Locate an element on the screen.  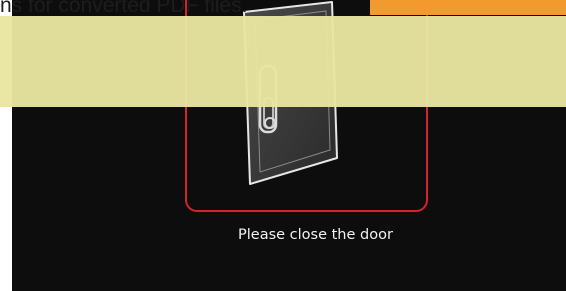
accent-button is located at coordinates (468, 7).